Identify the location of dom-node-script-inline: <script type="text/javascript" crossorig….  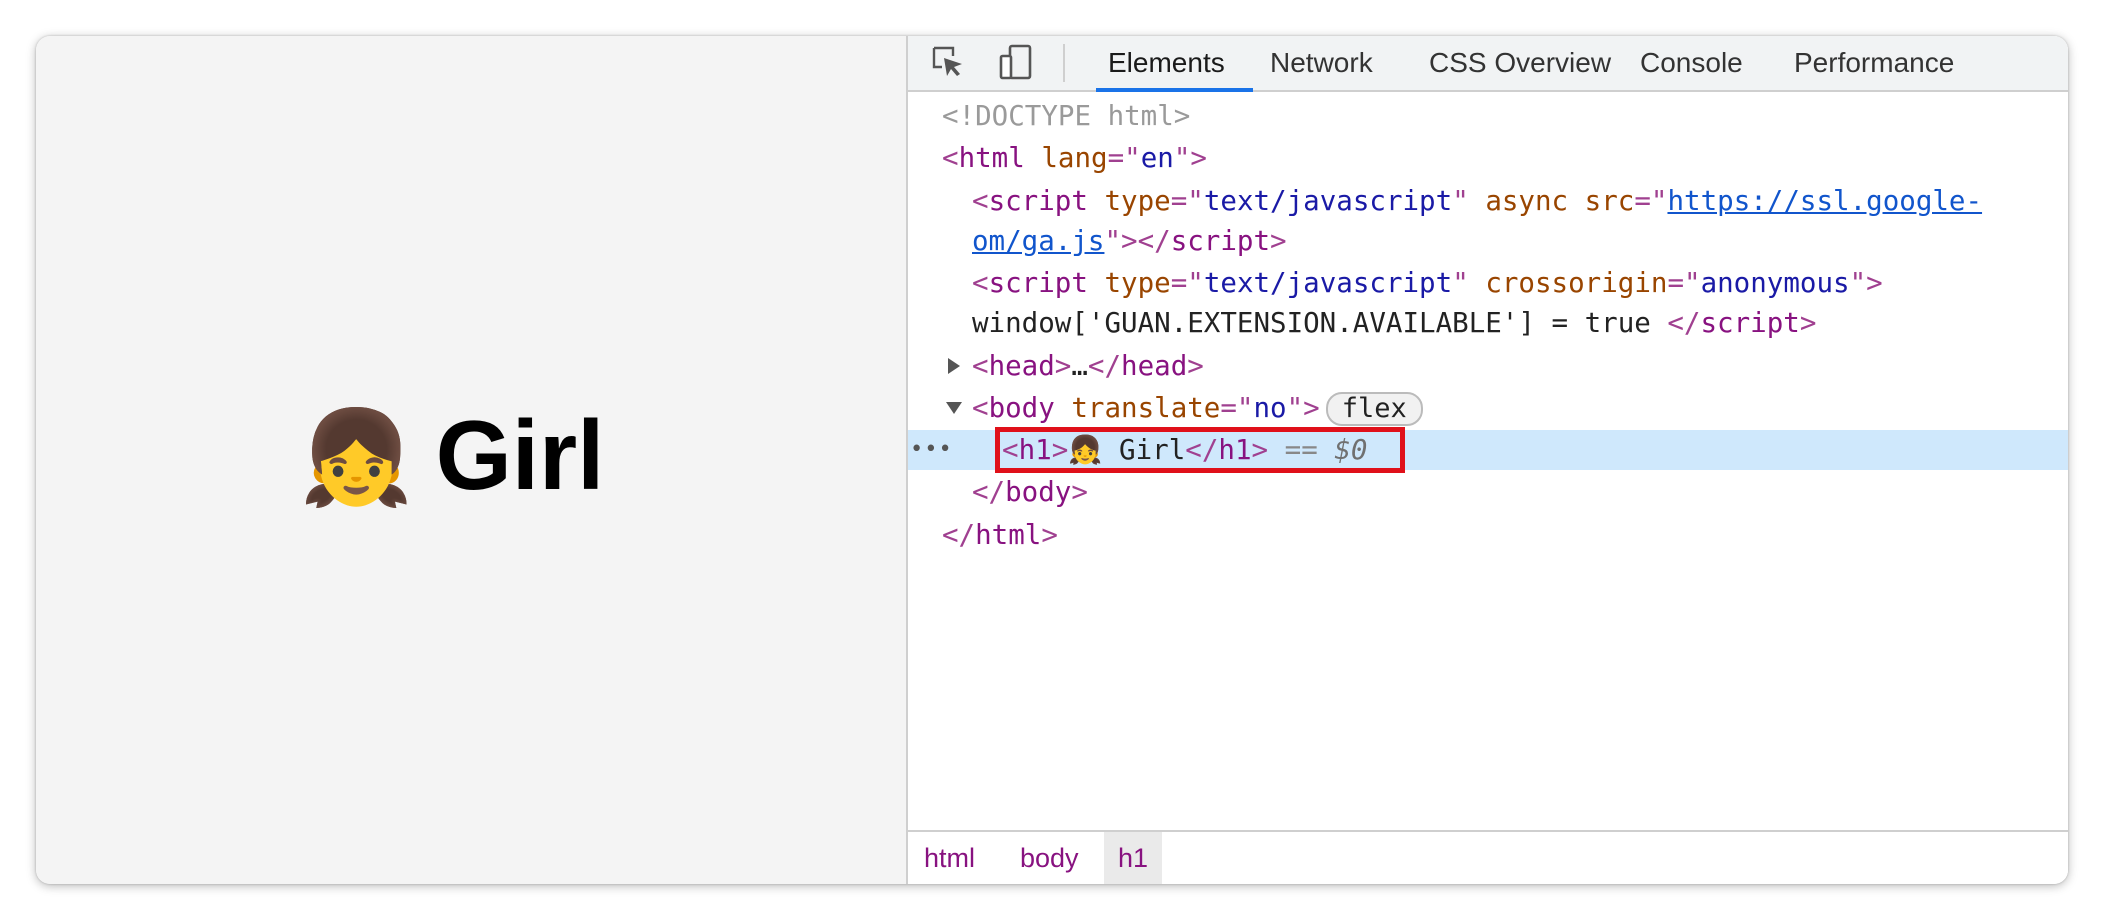
(1488, 283).